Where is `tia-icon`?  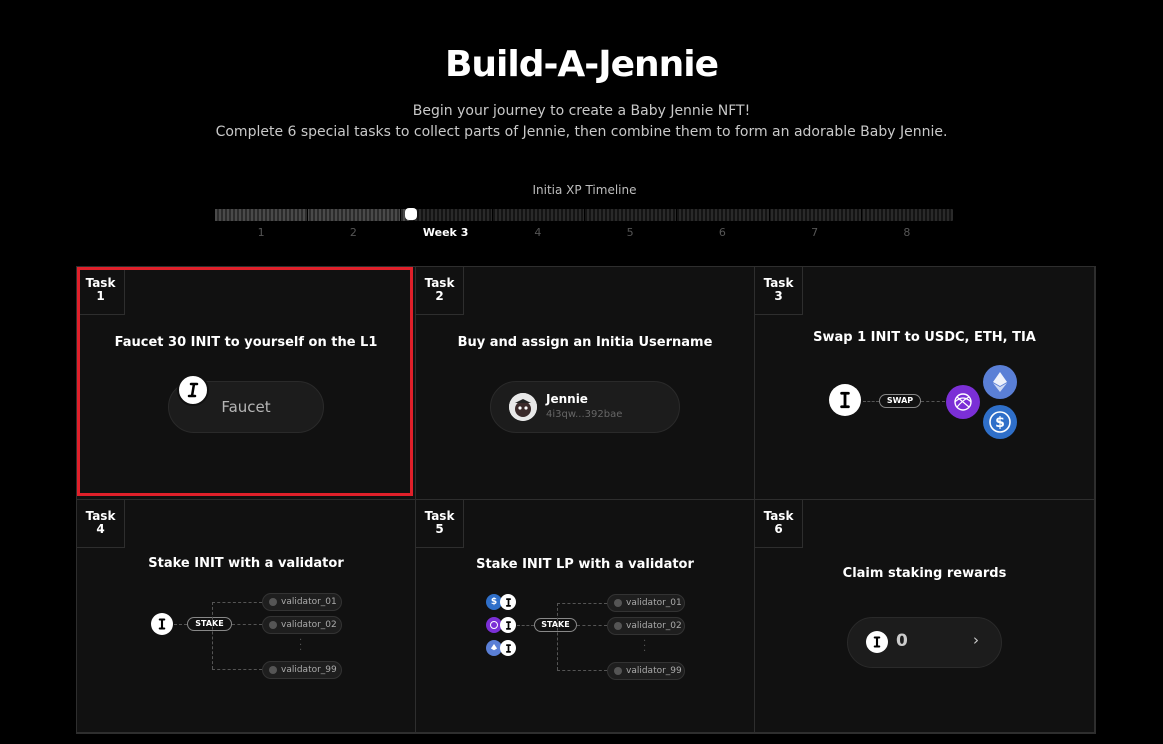
tia-icon is located at coordinates (963, 402).